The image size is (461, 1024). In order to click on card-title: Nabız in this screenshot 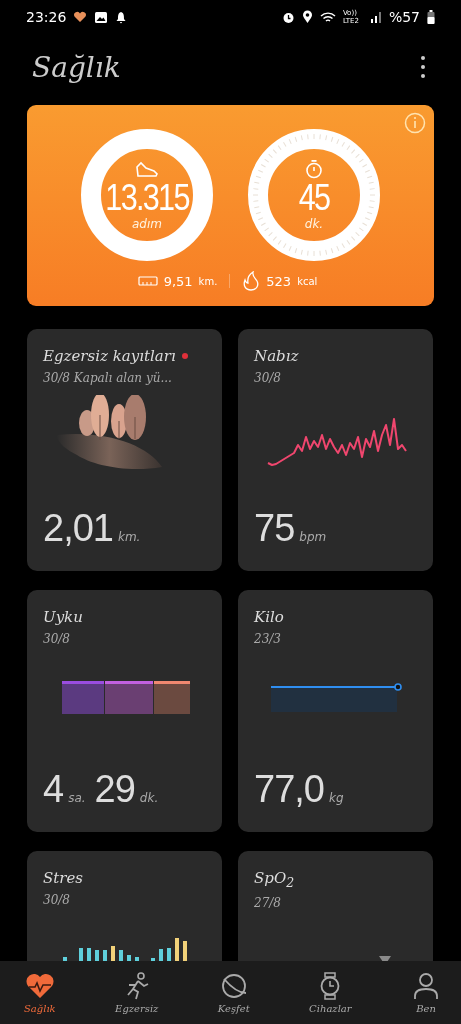, I will do `click(276, 356)`.